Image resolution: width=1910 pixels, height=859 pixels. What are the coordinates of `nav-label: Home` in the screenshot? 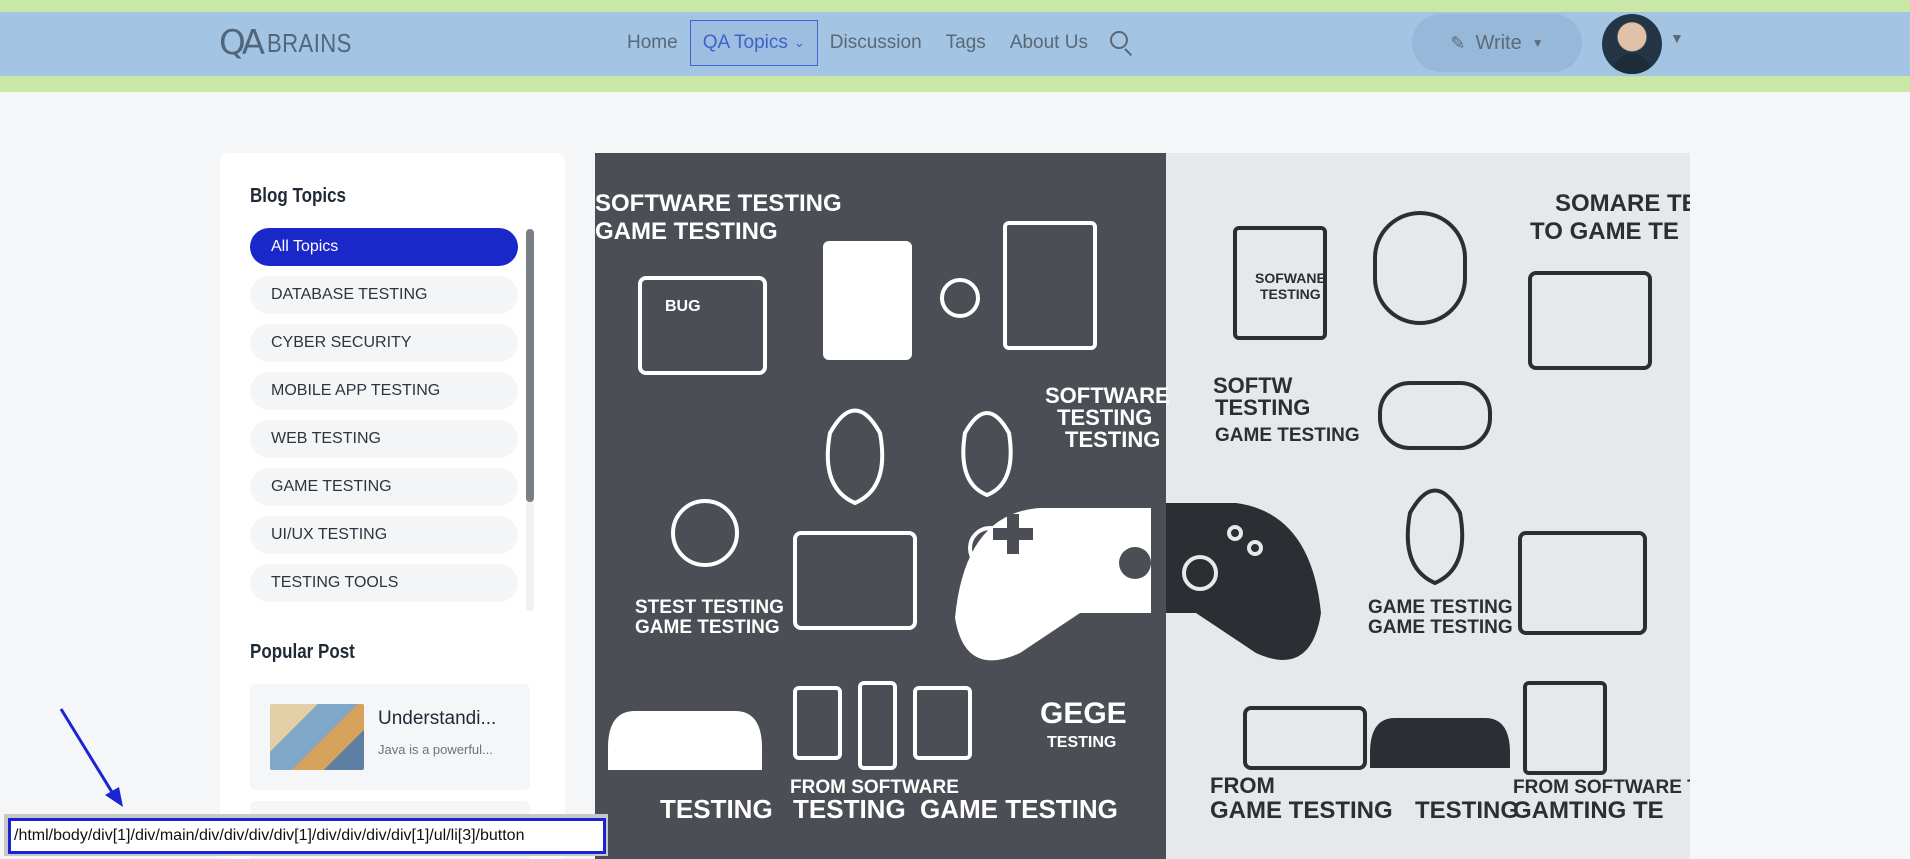 It's located at (652, 42).